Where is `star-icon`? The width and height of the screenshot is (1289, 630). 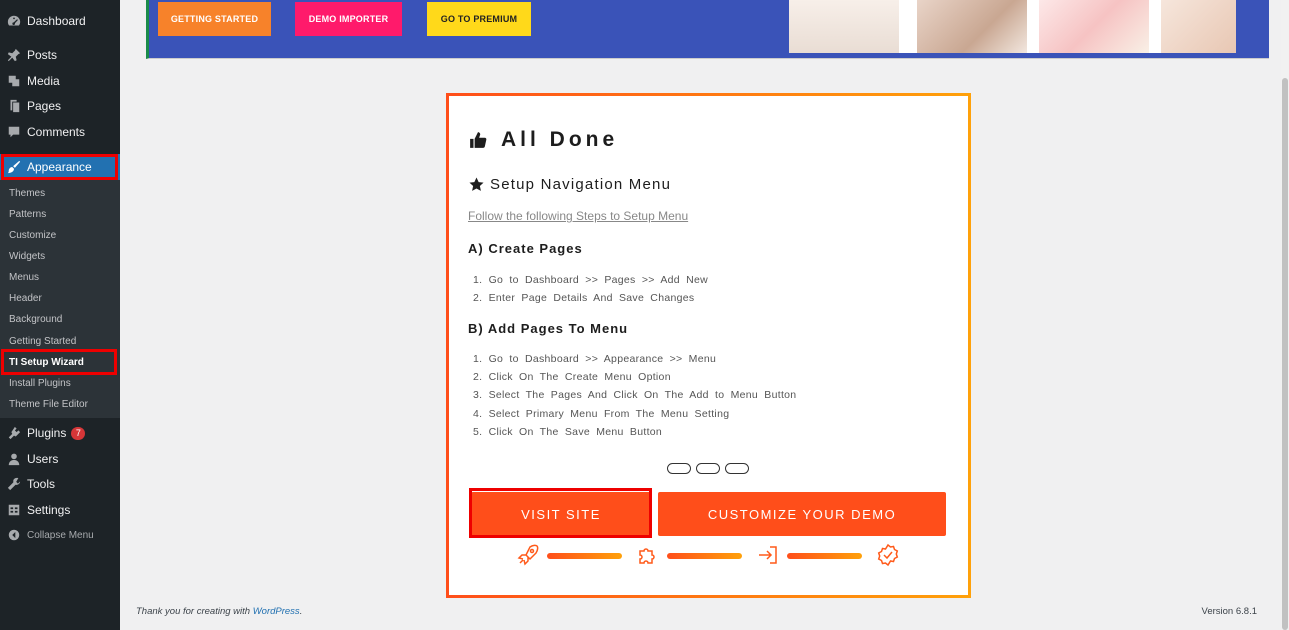
star-icon is located at coordinates (476, 184).